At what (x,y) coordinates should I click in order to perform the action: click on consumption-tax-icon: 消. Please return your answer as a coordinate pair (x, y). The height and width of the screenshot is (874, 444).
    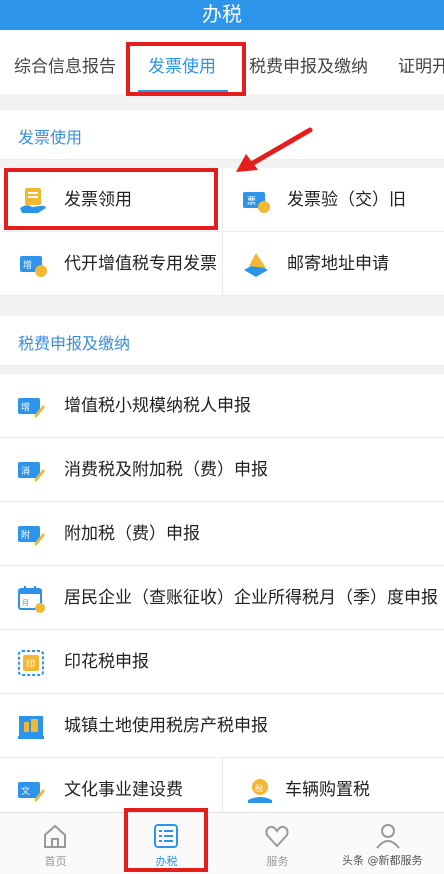
    Looking at the image, I should click on (31, 473).